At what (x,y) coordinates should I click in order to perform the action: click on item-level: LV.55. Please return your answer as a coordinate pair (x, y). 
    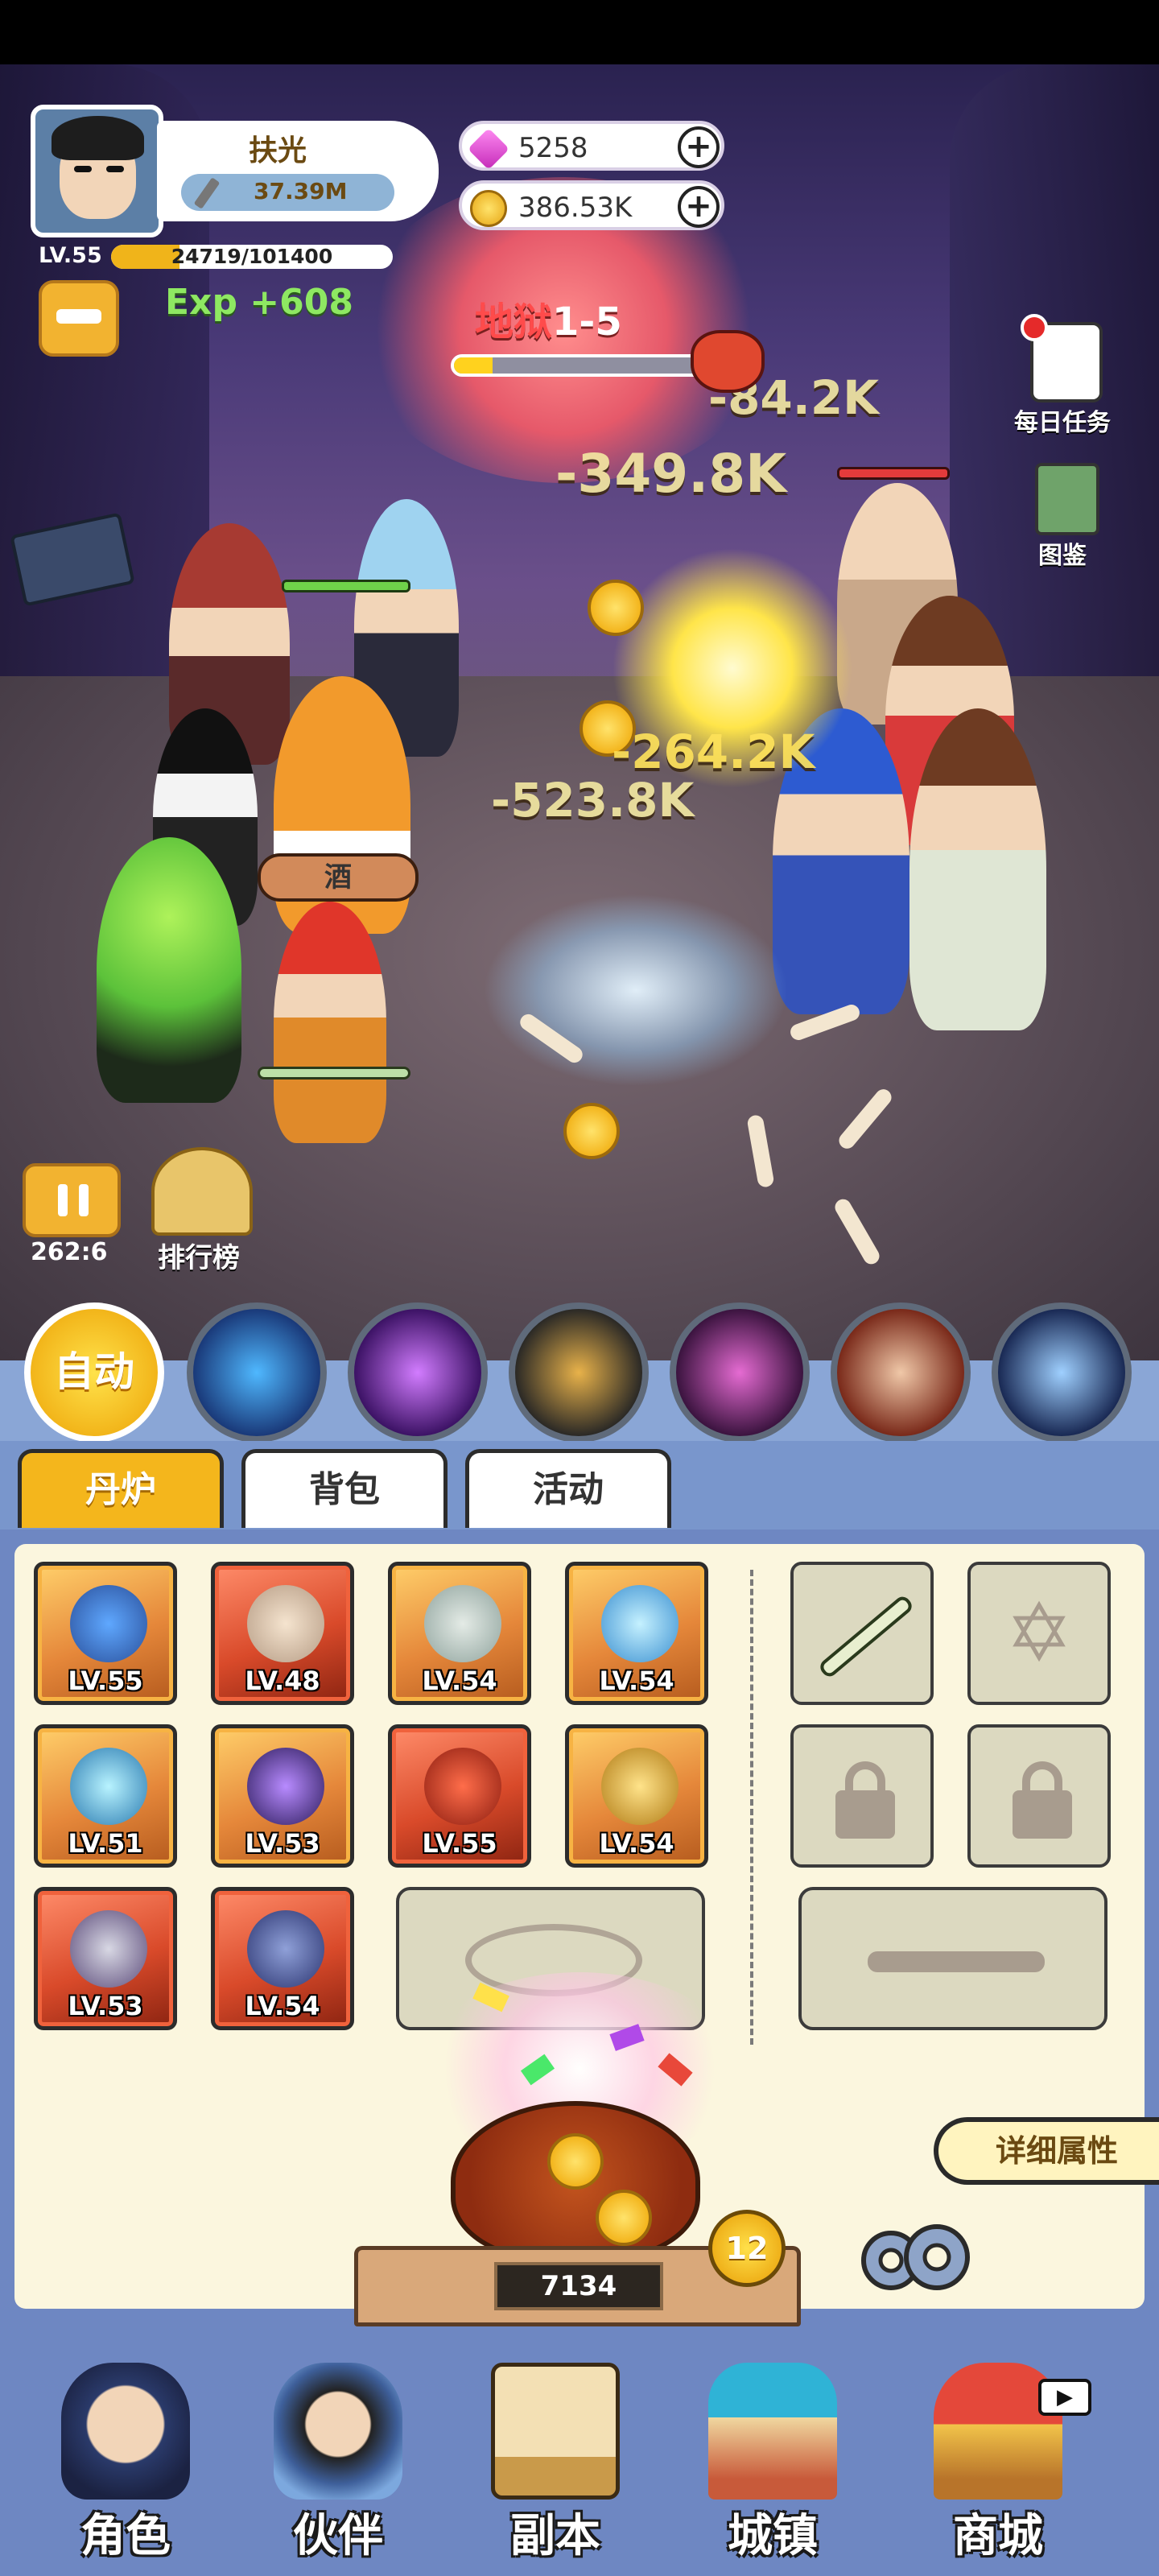
    Looking at the image, I should click on (105, 1681).